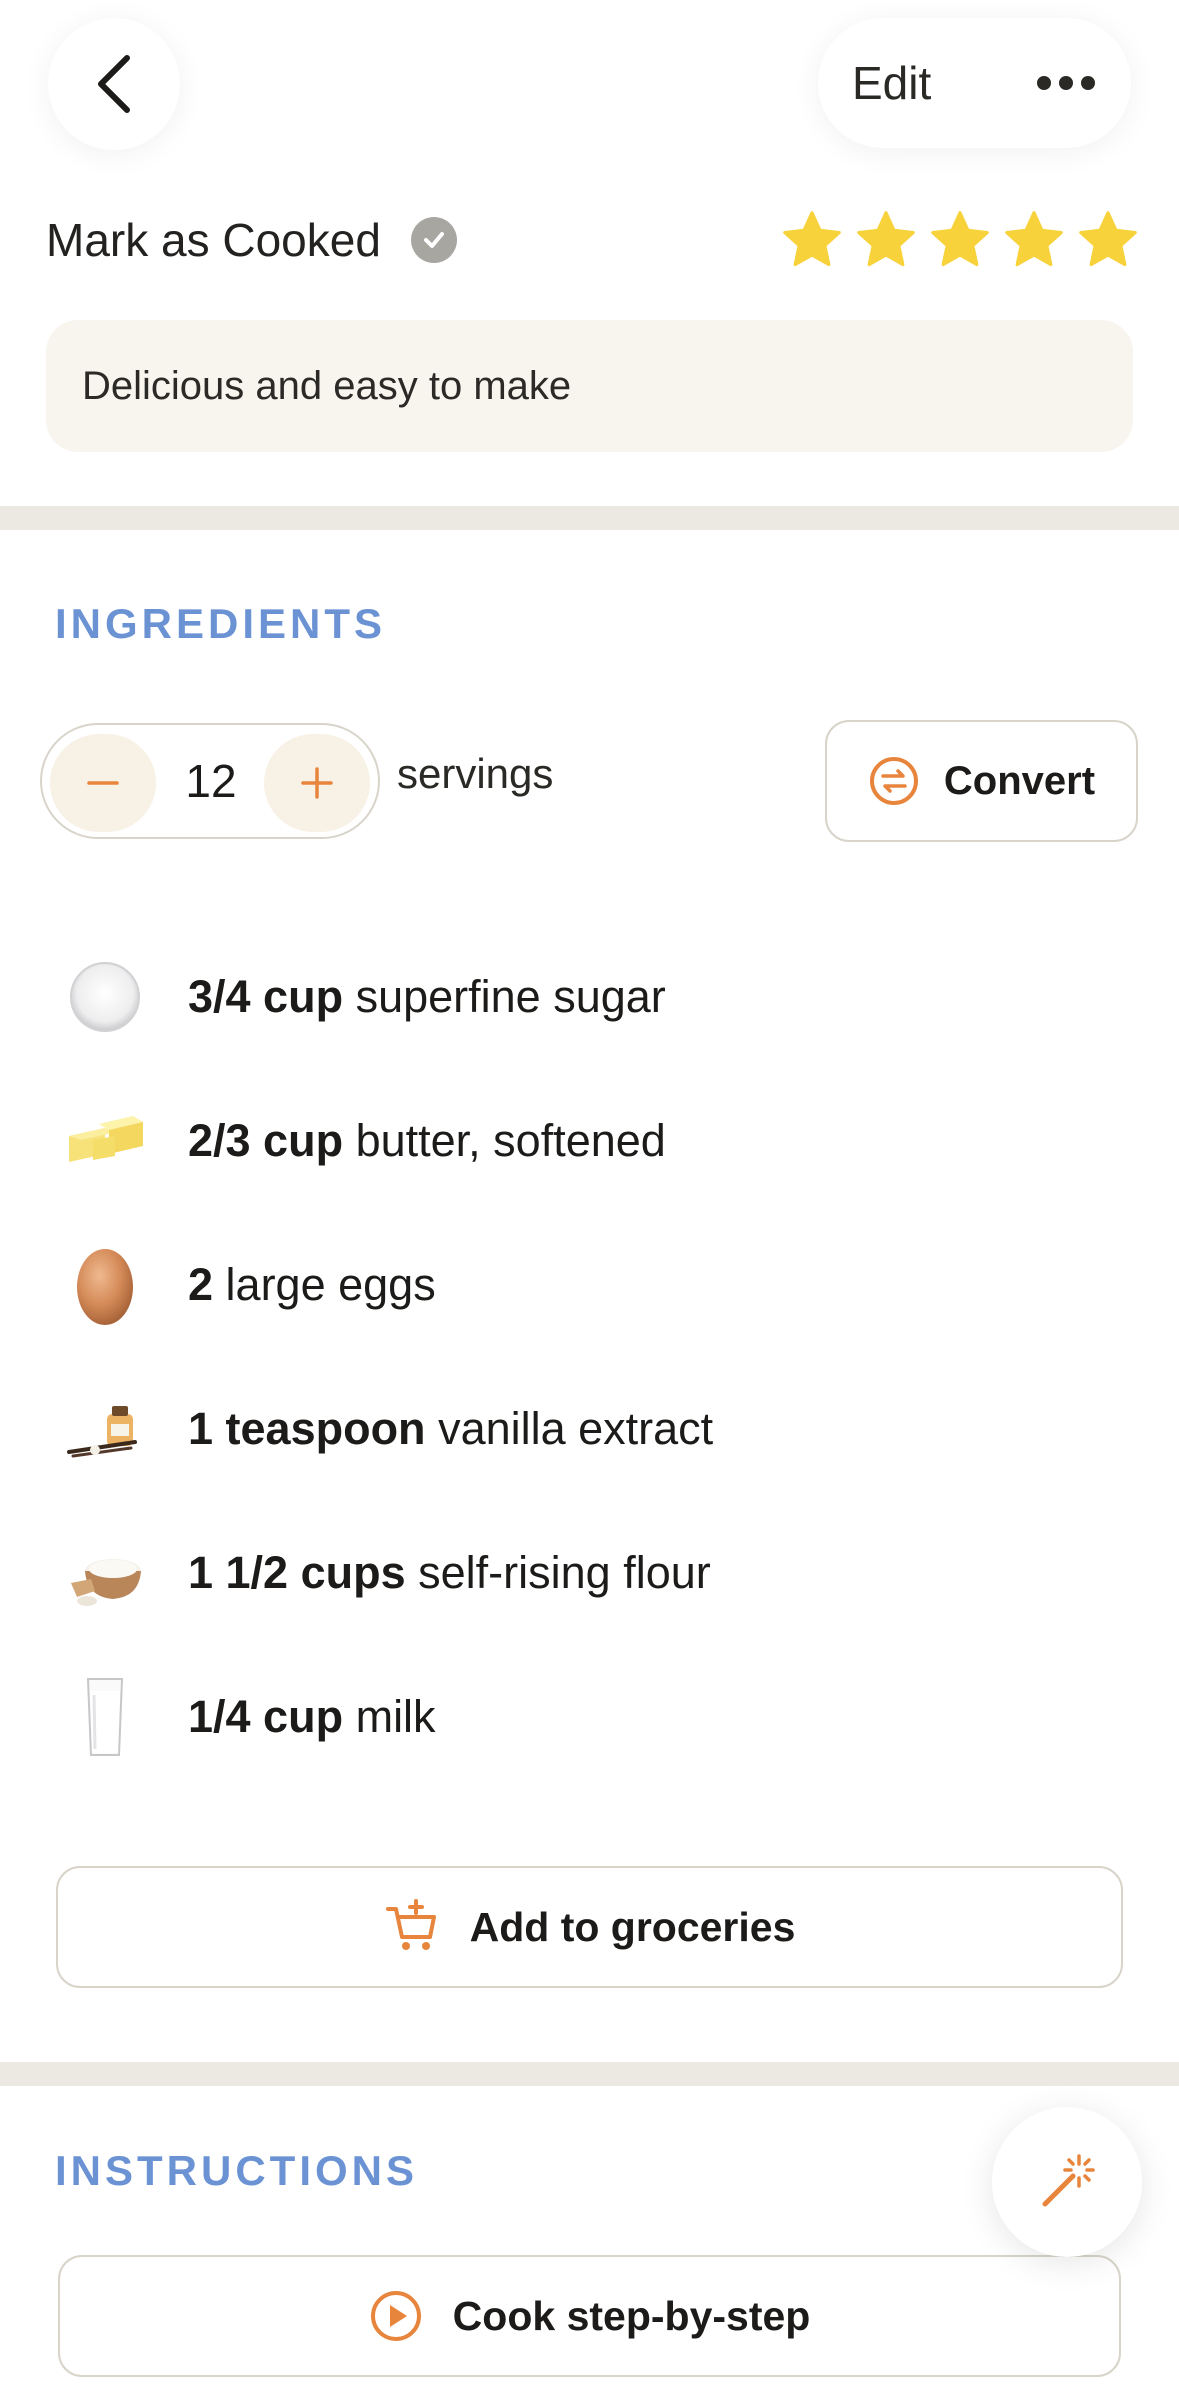 The width and height of the screenshot is (1179, 2396). I want to click on magic-wand-icon, so click(1068, 2180).